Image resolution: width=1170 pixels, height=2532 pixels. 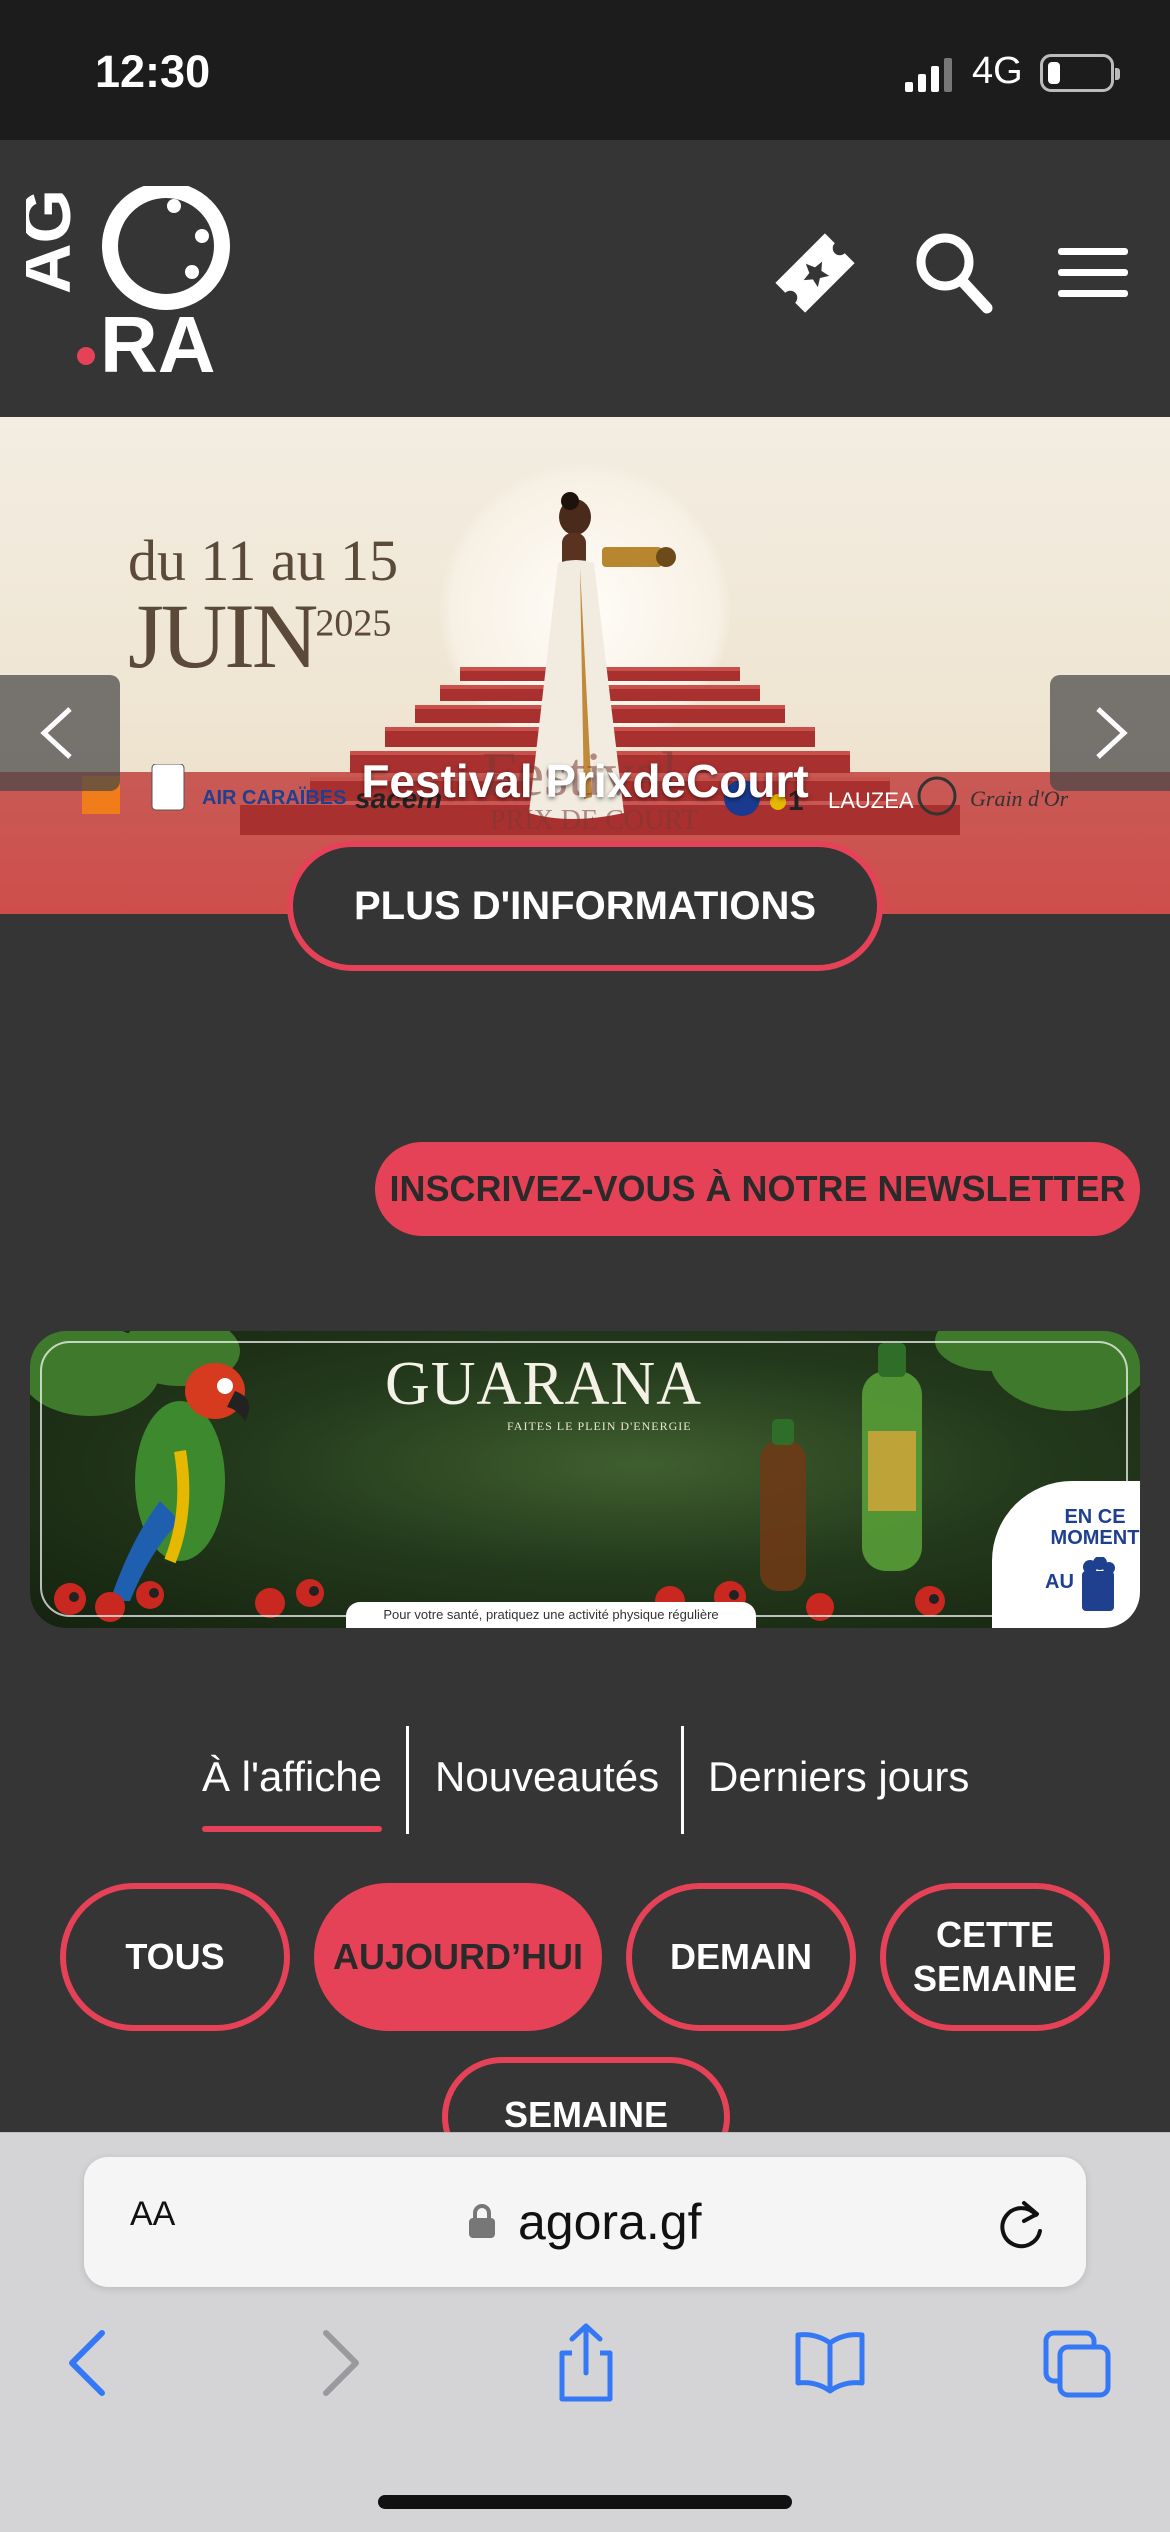 What do you see at coordinates (263, 560) in the screenshot?
I see `hero-date-range: du 11 au 15` at bounding box center [263, 560].